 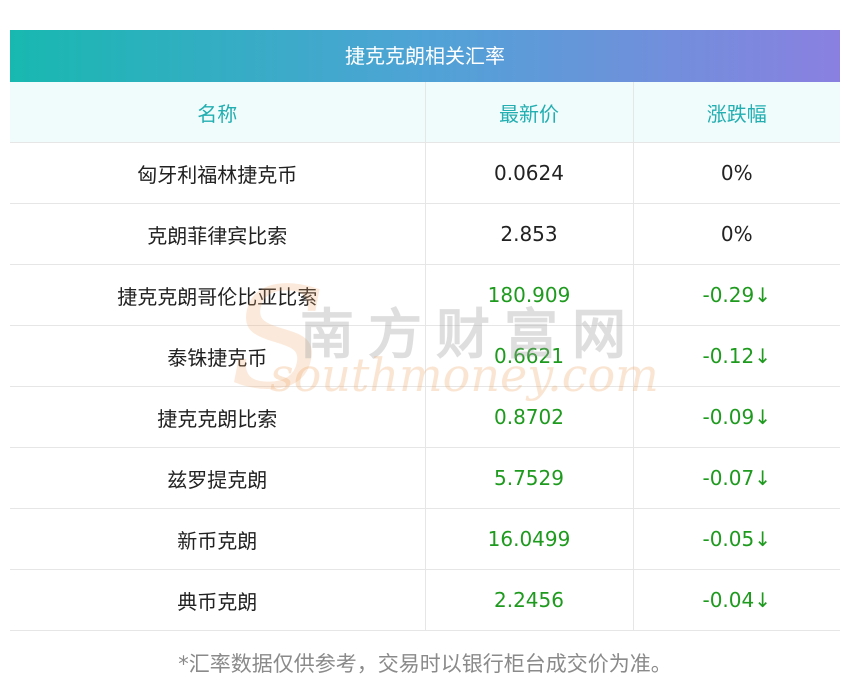 What do you see at coordinates (218, 600) in the screenshot?
I see `row-name: 典币克朗` at bounding box center [218, 600].